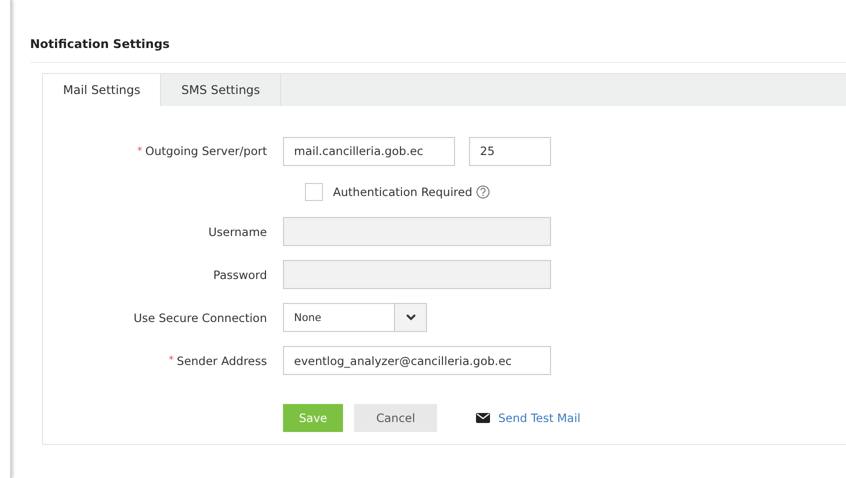 The width and height of the screenshot is (846, 478). What do you see at coordinates (396, 418) in the screenshot?
I see `cancel-button: Cancel` at bounding box center [396, 418].